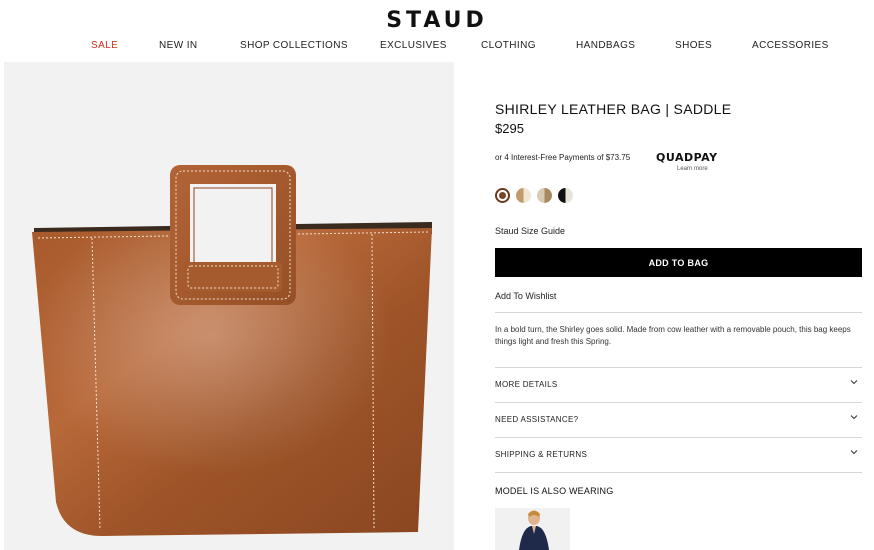  I want to click on swatch-cream-tan, so click(544, 195).